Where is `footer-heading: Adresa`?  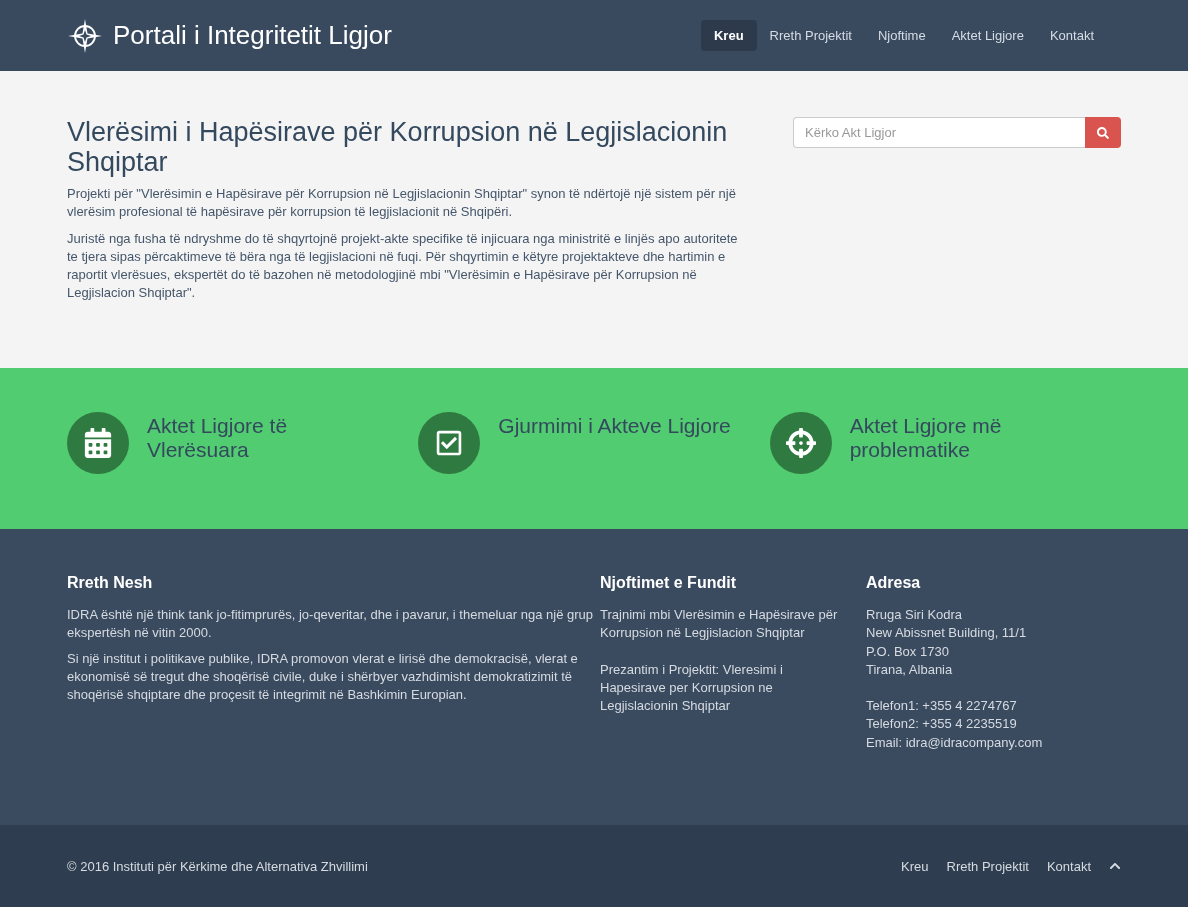
footer-heading: Adresa is located at coordinates (894, 583).